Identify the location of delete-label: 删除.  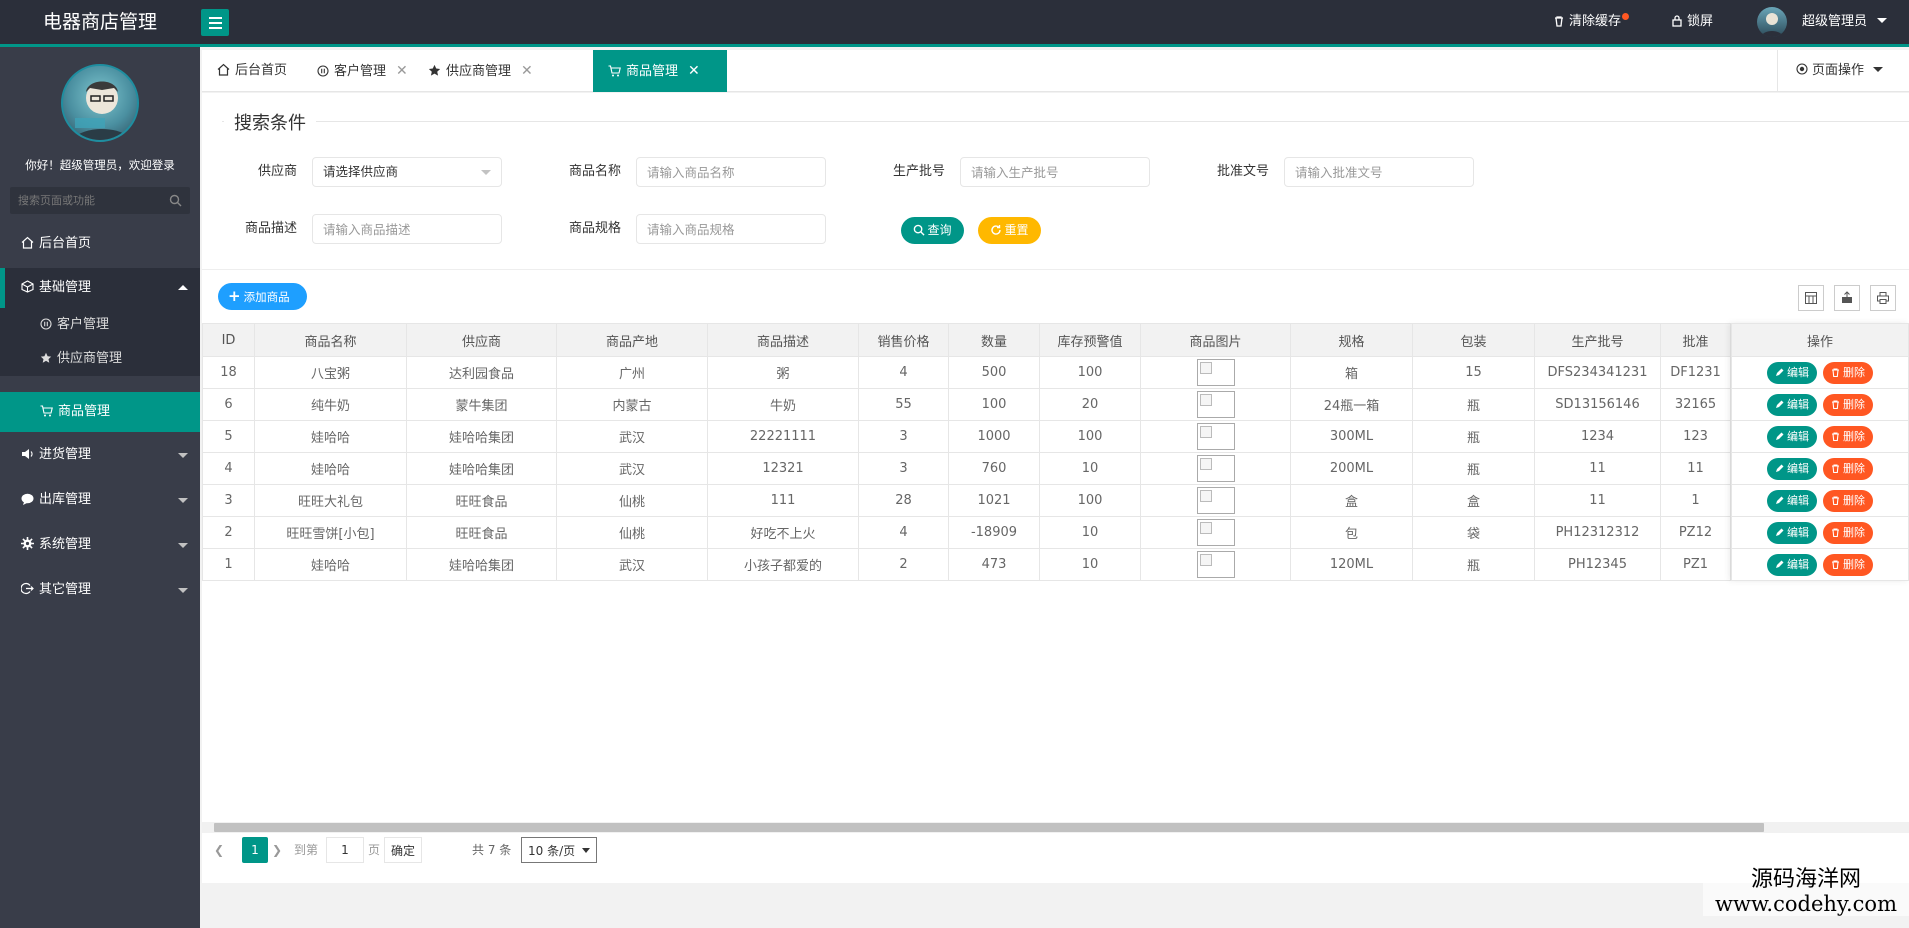
(1854, 404).